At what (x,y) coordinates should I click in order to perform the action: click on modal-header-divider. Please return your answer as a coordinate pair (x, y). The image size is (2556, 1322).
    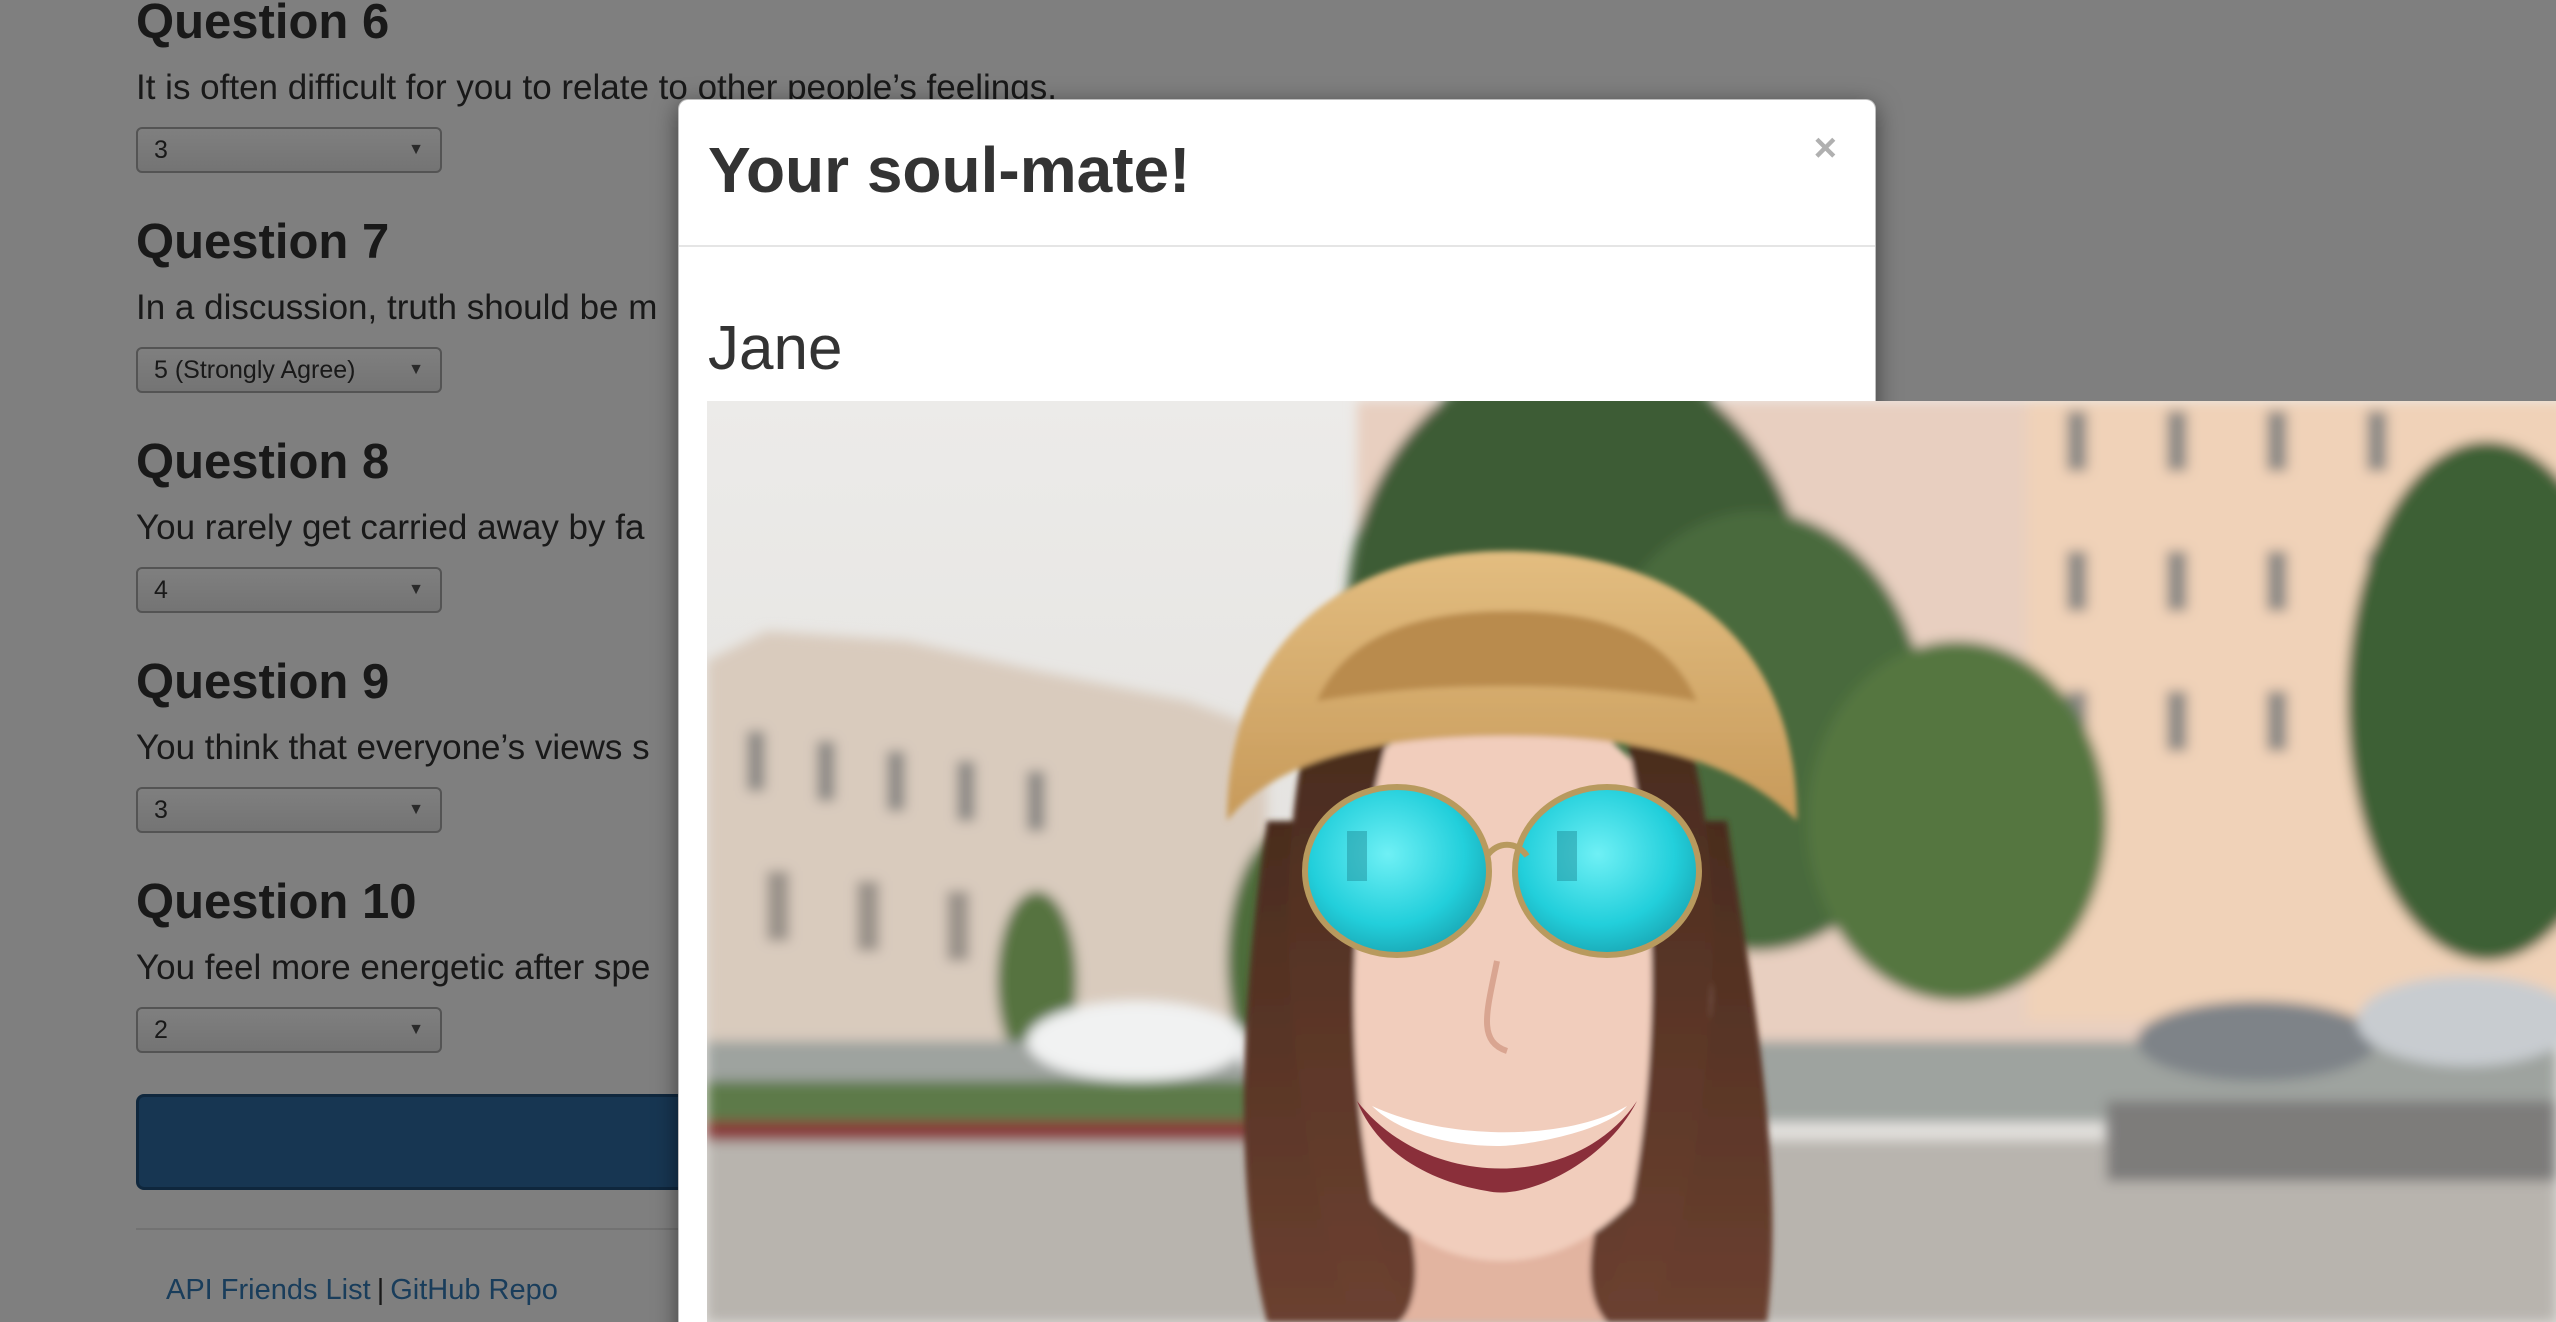
    Looking at the image, I should click on (1277, 246).